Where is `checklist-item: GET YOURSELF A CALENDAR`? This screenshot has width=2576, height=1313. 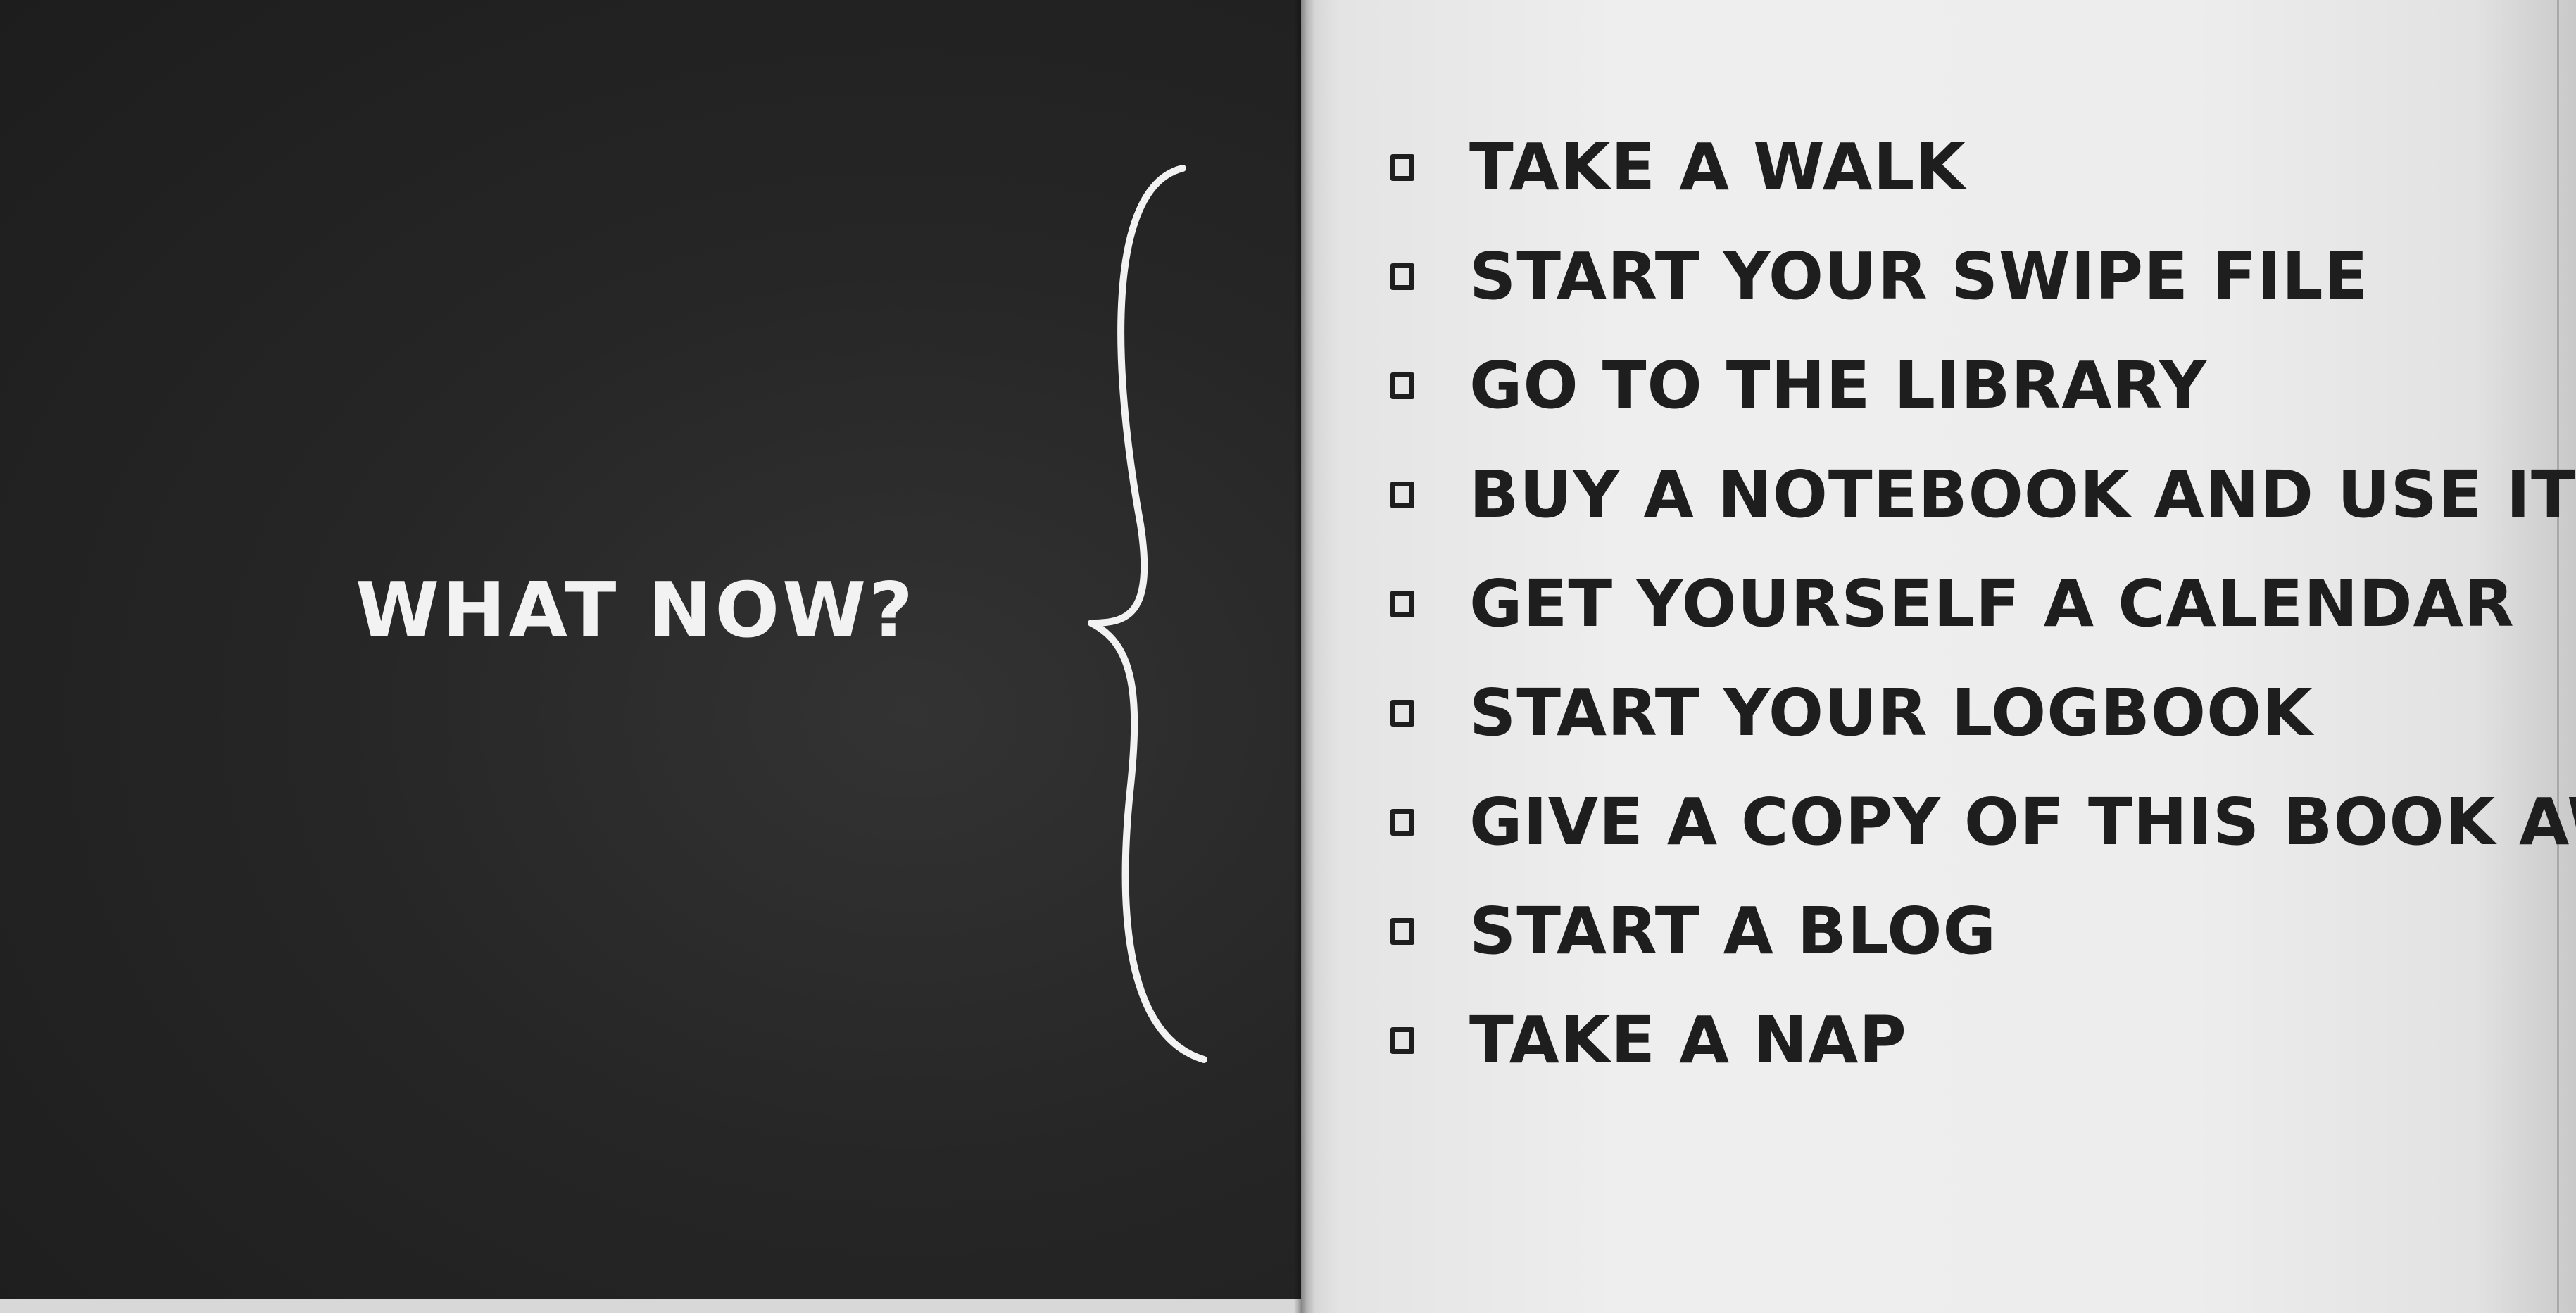
checklist-item: GET YOURSELF A CALENDAR is located at coordinates (1983, 603).